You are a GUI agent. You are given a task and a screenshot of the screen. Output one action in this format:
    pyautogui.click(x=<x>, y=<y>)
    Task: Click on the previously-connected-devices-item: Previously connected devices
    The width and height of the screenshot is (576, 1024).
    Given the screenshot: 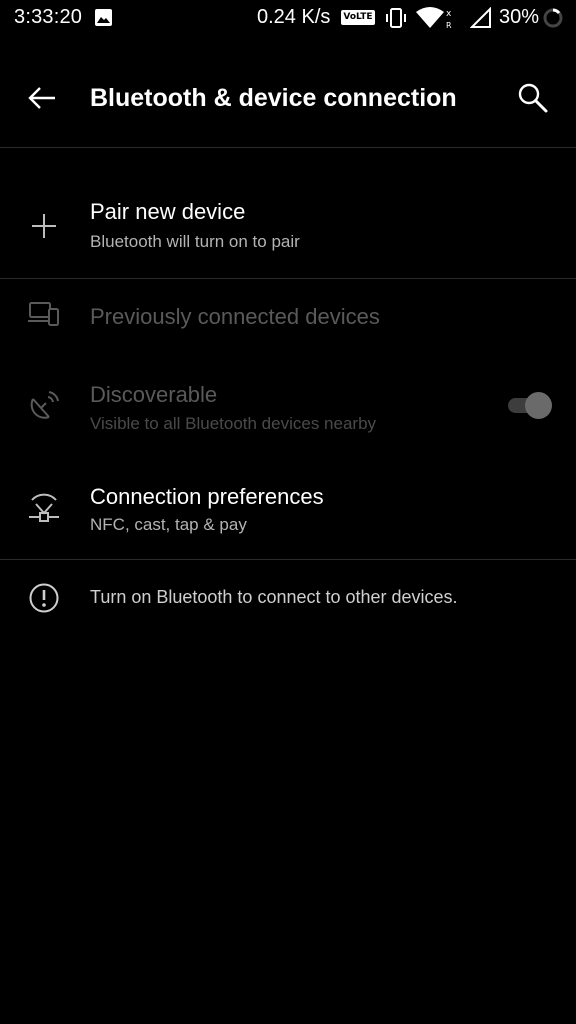 What is the action you would take?
    pyautogui.click(x=288, y=318)
    